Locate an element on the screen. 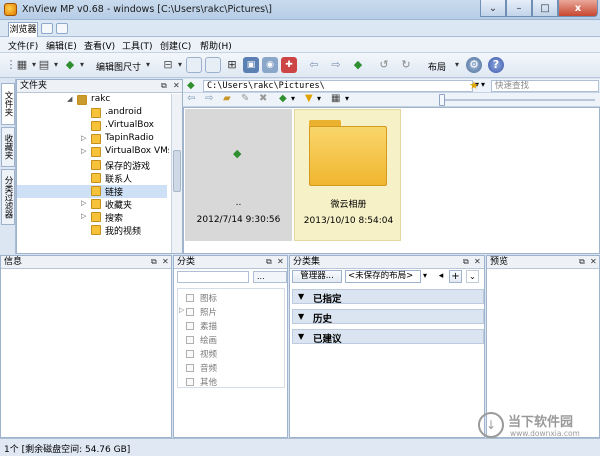 The width and height of the screenshot is (600, 456). forward-arrow-icon: ⇨ is located at coordinates (336, 65).